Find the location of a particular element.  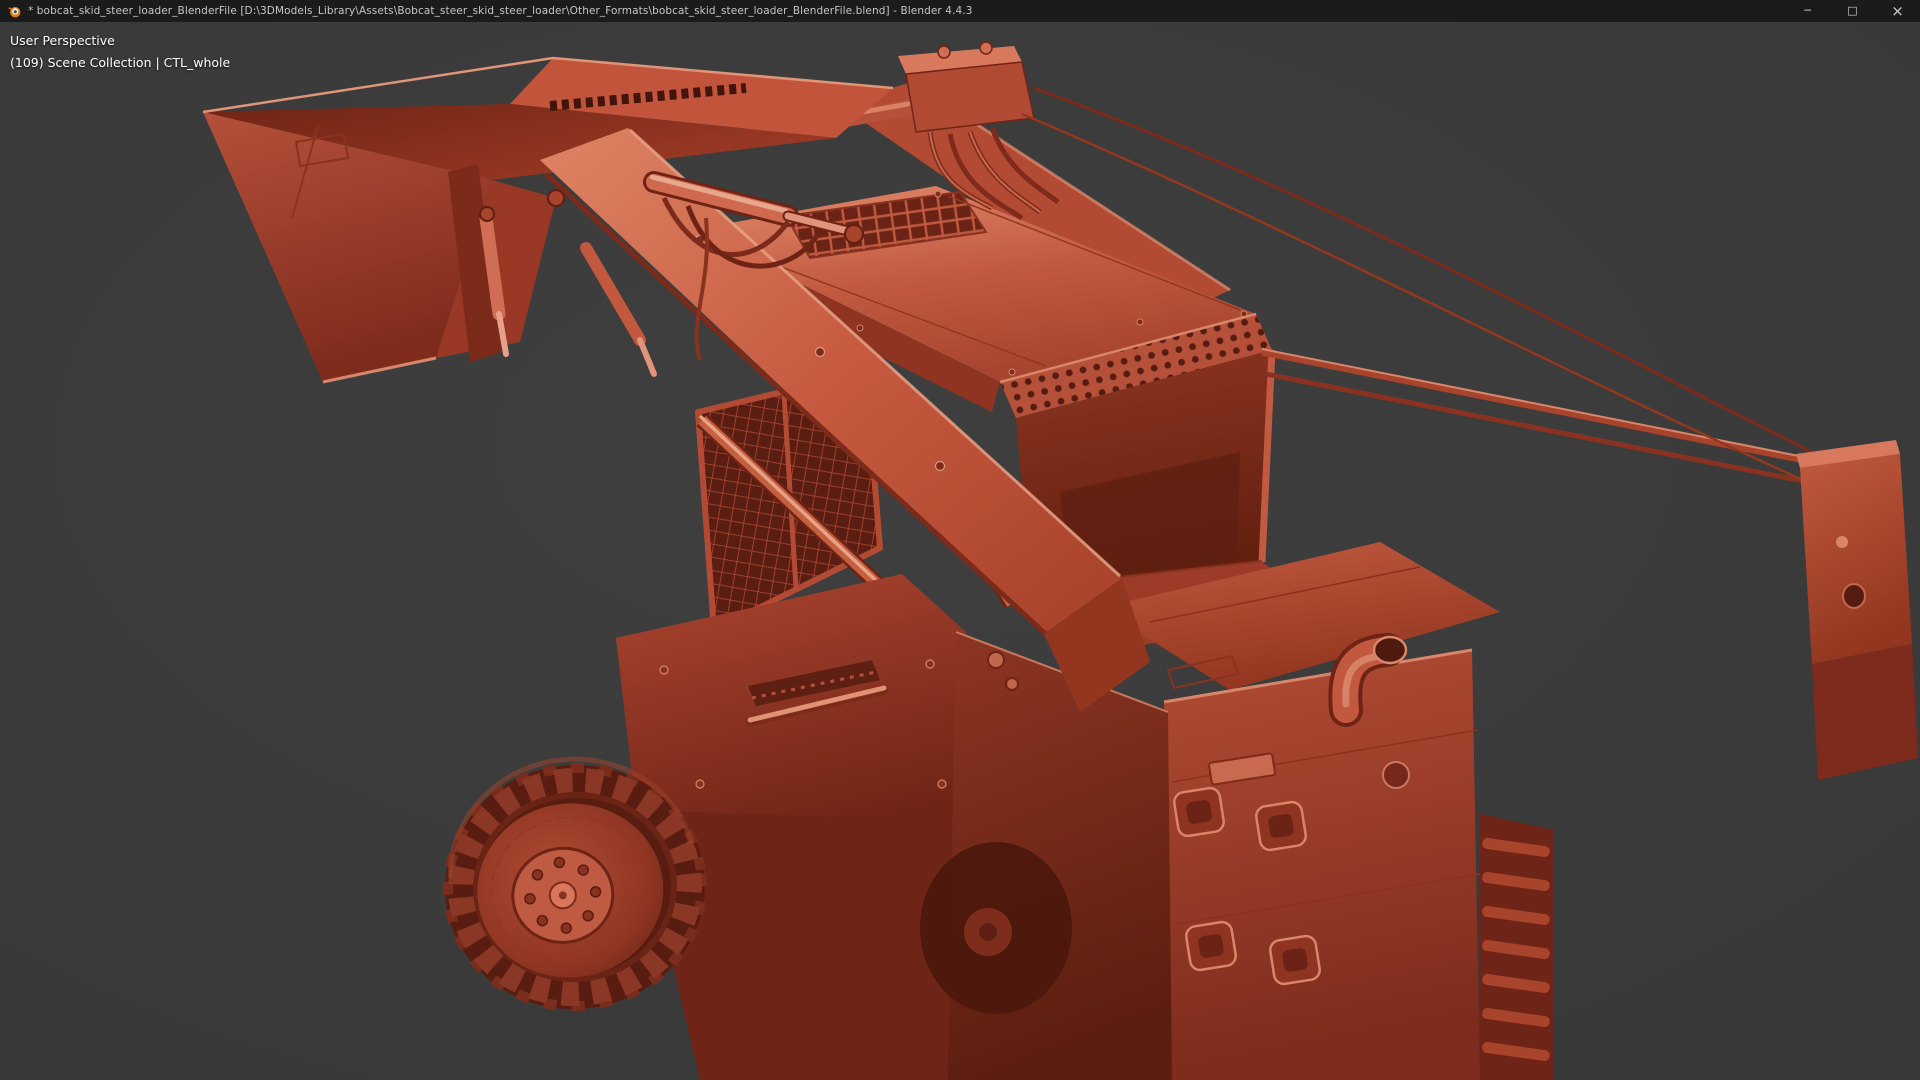

chassis-side is located at coordinates (1046, 855).